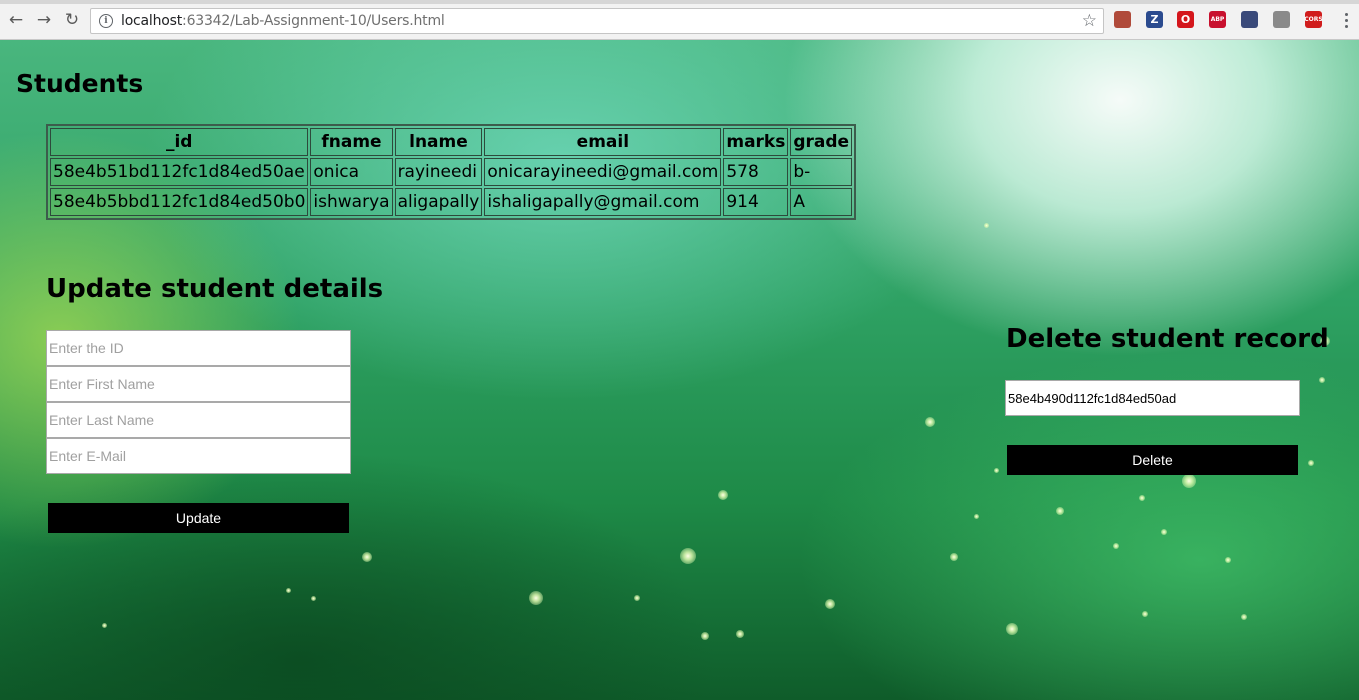 The image size is (1359, 700). Describe the element at coordinates (106, 21) in the screenshot. I see `info-icon: i` at that location.